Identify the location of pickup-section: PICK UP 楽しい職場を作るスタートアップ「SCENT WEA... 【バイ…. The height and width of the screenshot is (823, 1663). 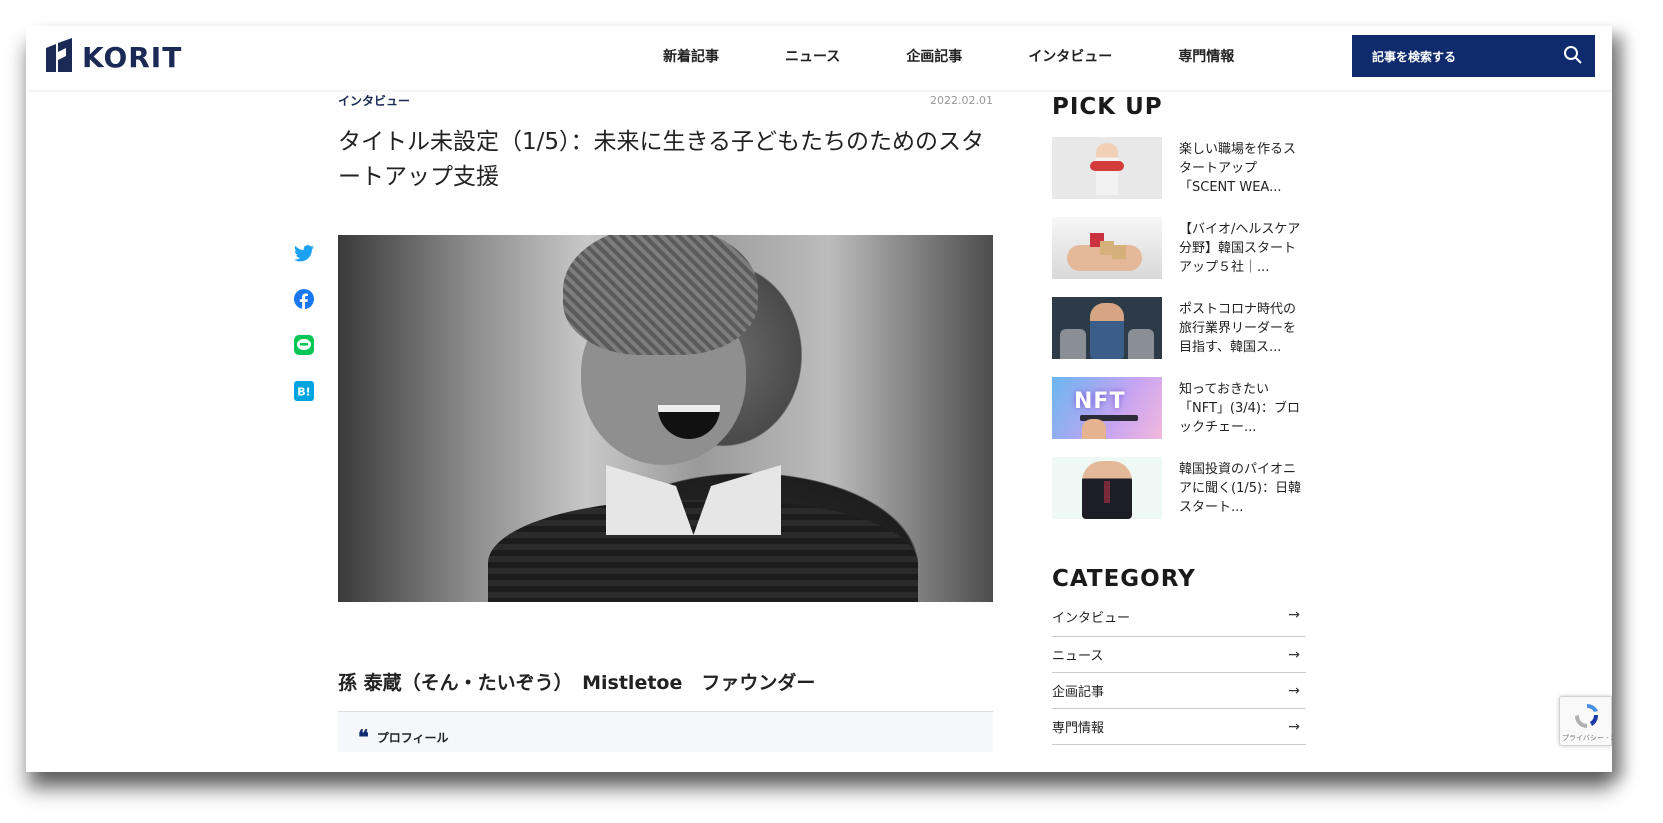
(1179, 315).